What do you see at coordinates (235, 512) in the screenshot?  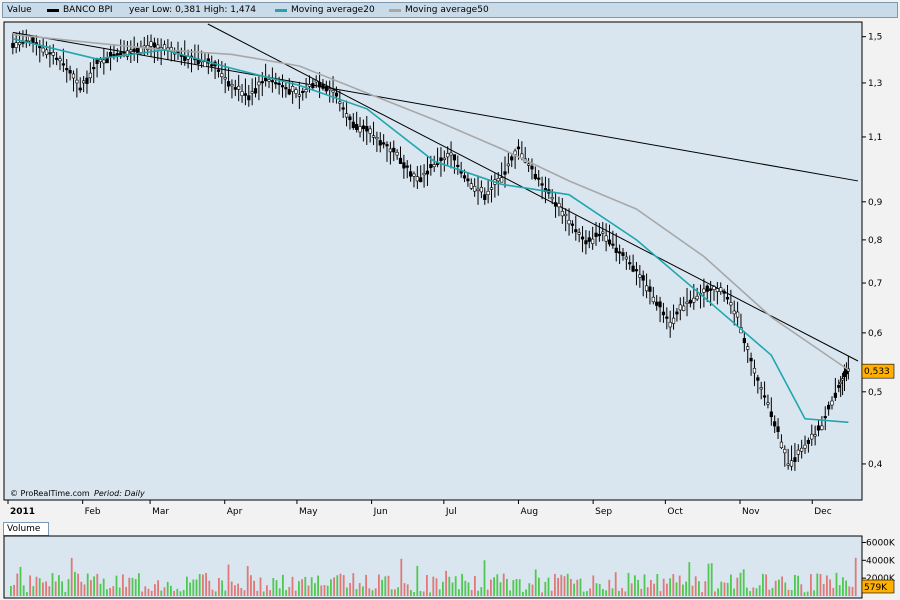 I see `x-tick-label: Apr` at bounding box center [235, 512].